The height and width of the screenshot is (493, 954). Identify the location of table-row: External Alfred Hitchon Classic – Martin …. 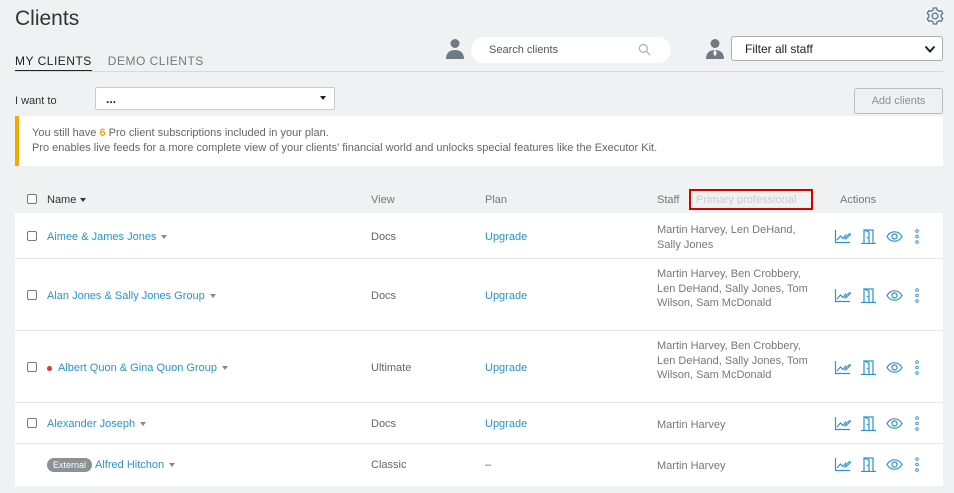
(479, 465).